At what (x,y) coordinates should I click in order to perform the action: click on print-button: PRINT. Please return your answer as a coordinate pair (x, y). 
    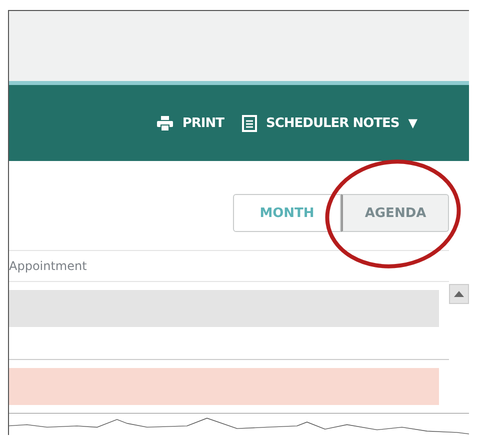
    Looking at the image, I should click on (190, 123).